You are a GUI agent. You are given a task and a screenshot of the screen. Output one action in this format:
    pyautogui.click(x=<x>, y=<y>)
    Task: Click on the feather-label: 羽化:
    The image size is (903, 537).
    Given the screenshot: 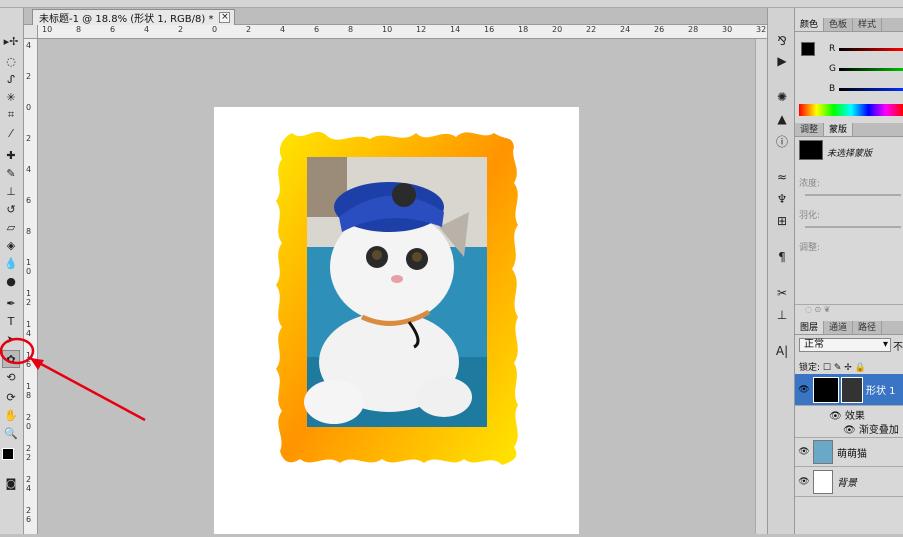 What is the action you would take?
    pyautogui.click(x=810, y=216)
    